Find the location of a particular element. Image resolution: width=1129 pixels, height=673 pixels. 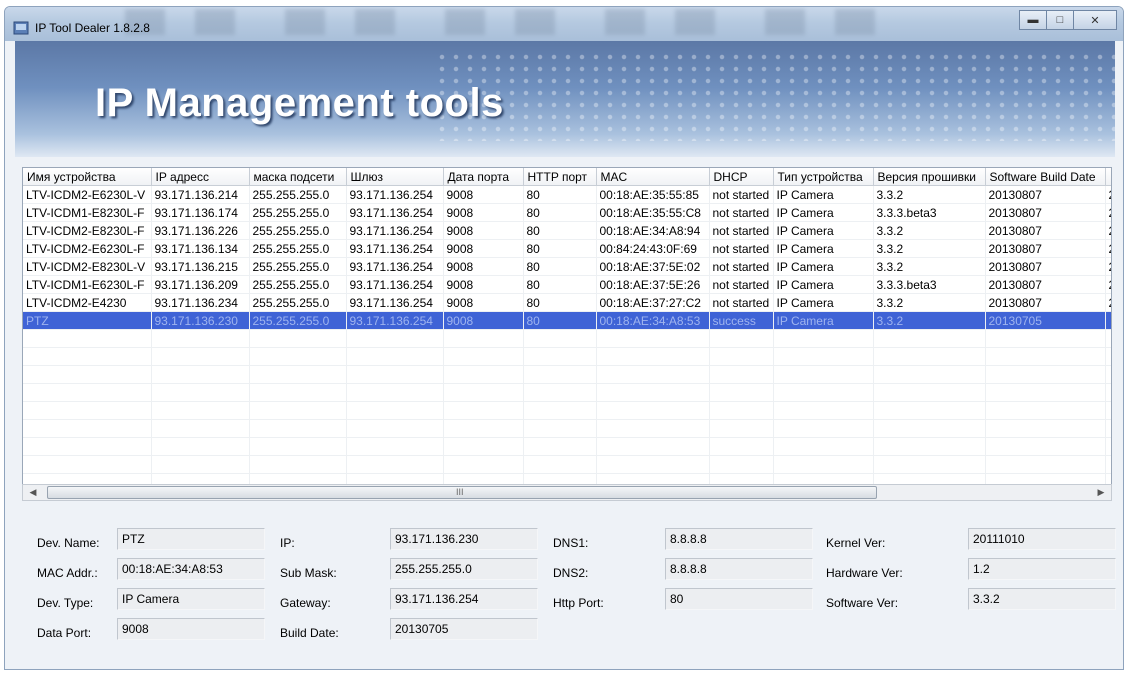

table-cell: 3.3.3.beta3 is located at coordinates (929, 212).